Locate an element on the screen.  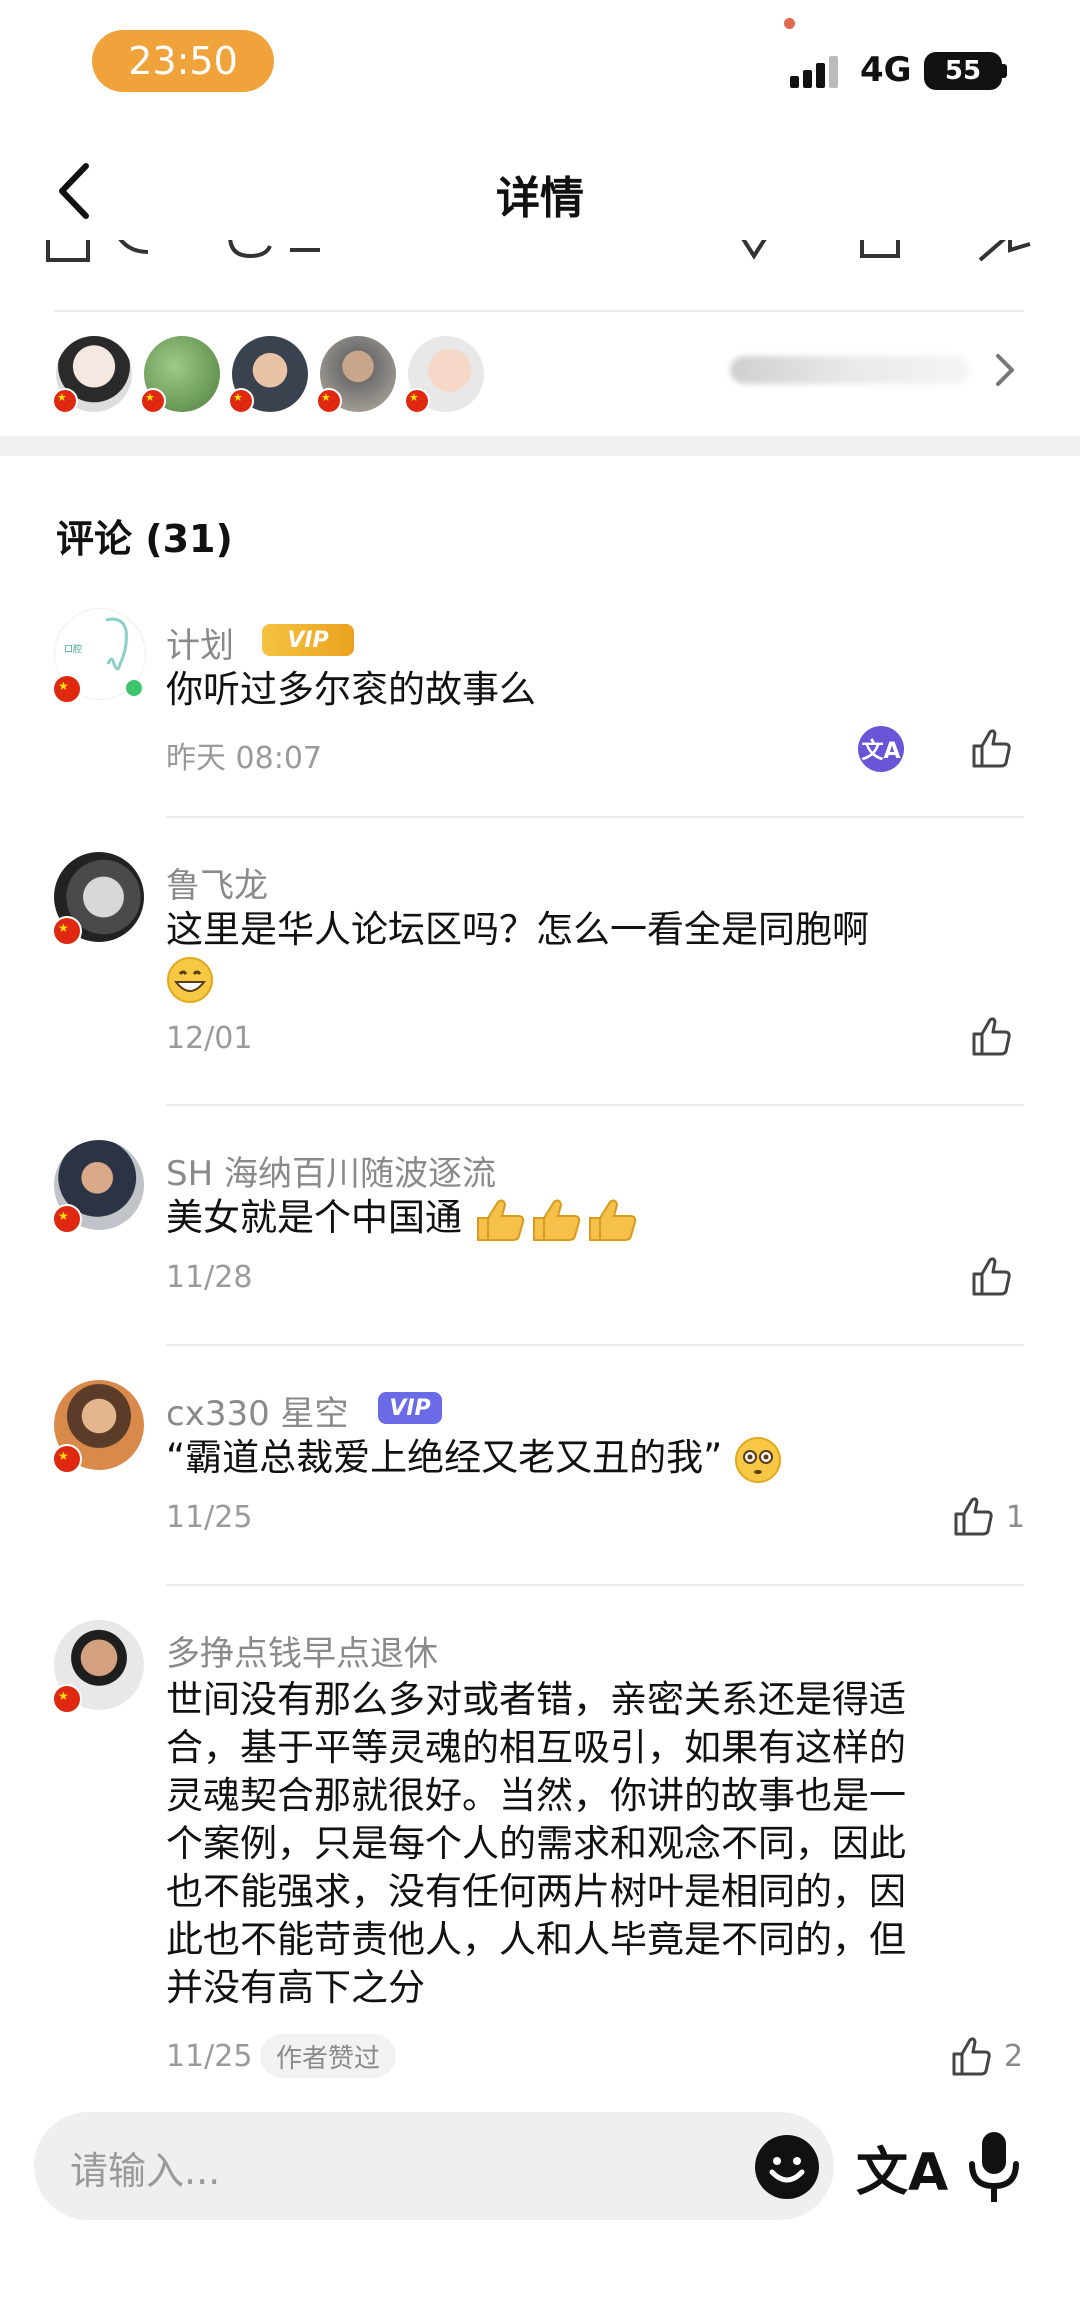
camera-indicator is located at coordinates (789, 23).